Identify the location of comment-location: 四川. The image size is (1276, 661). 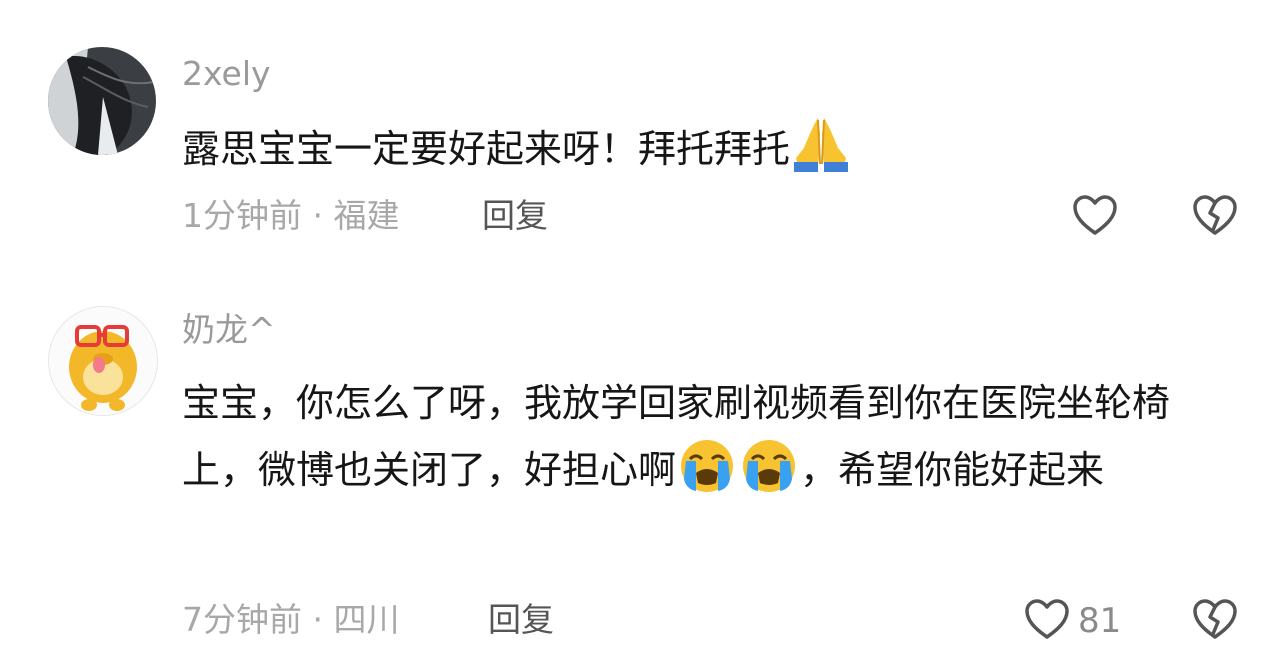
(366, 619).